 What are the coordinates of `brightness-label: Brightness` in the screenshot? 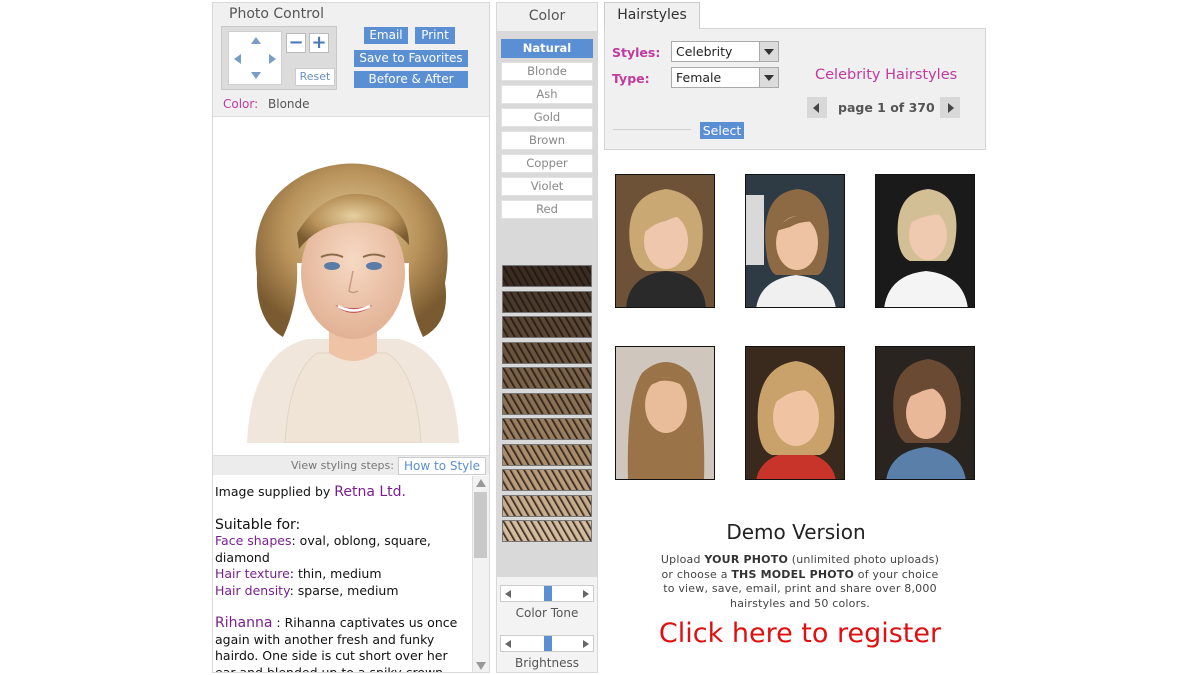 It's located at (547, 663).